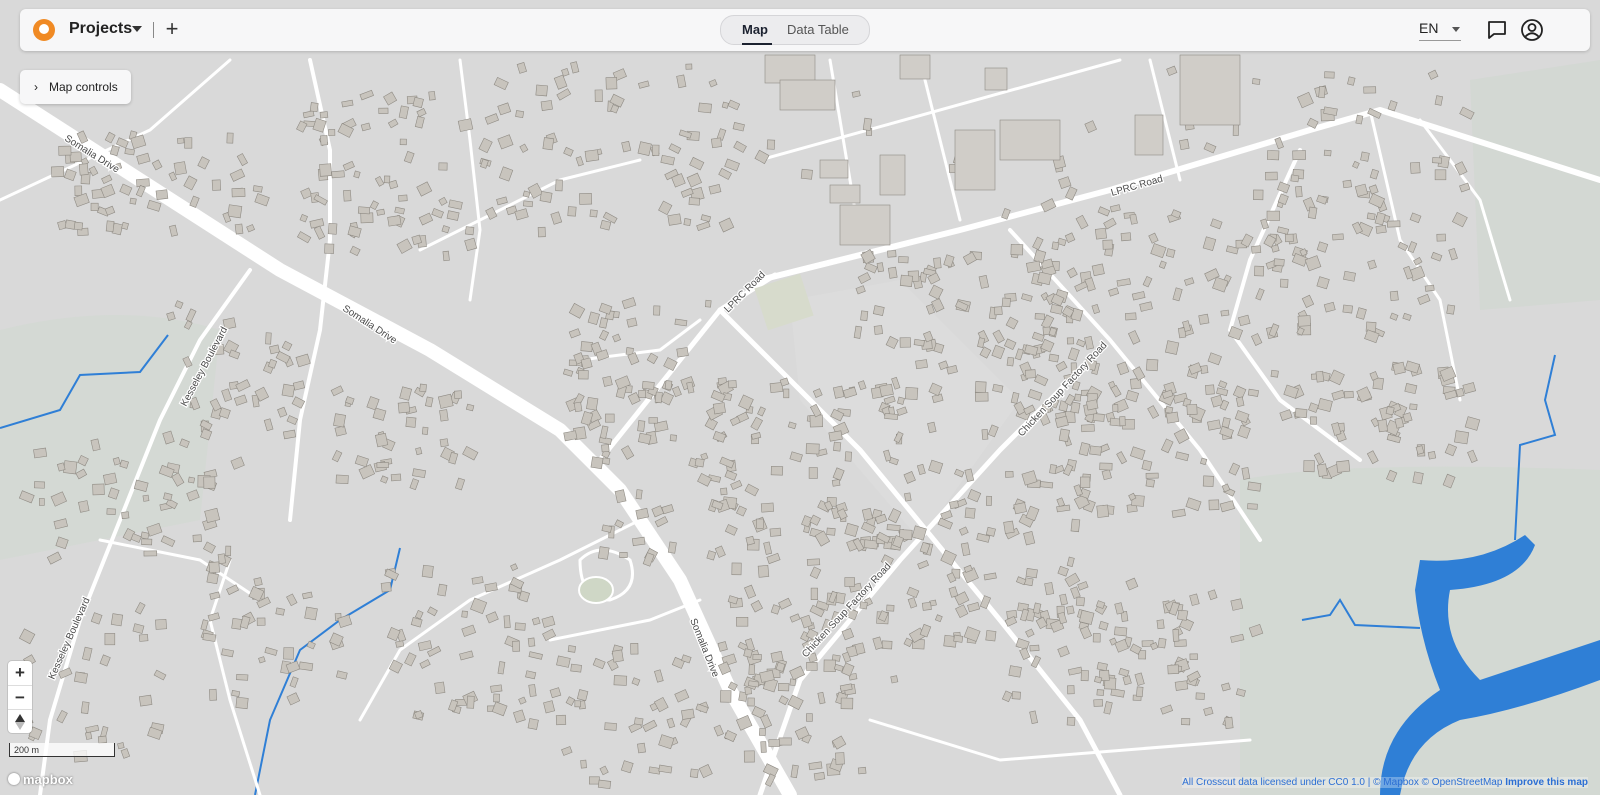 Image resolution: width=1600 pixels, height=795 pixels. I want to click on chat-icon, so click(1497, 30).